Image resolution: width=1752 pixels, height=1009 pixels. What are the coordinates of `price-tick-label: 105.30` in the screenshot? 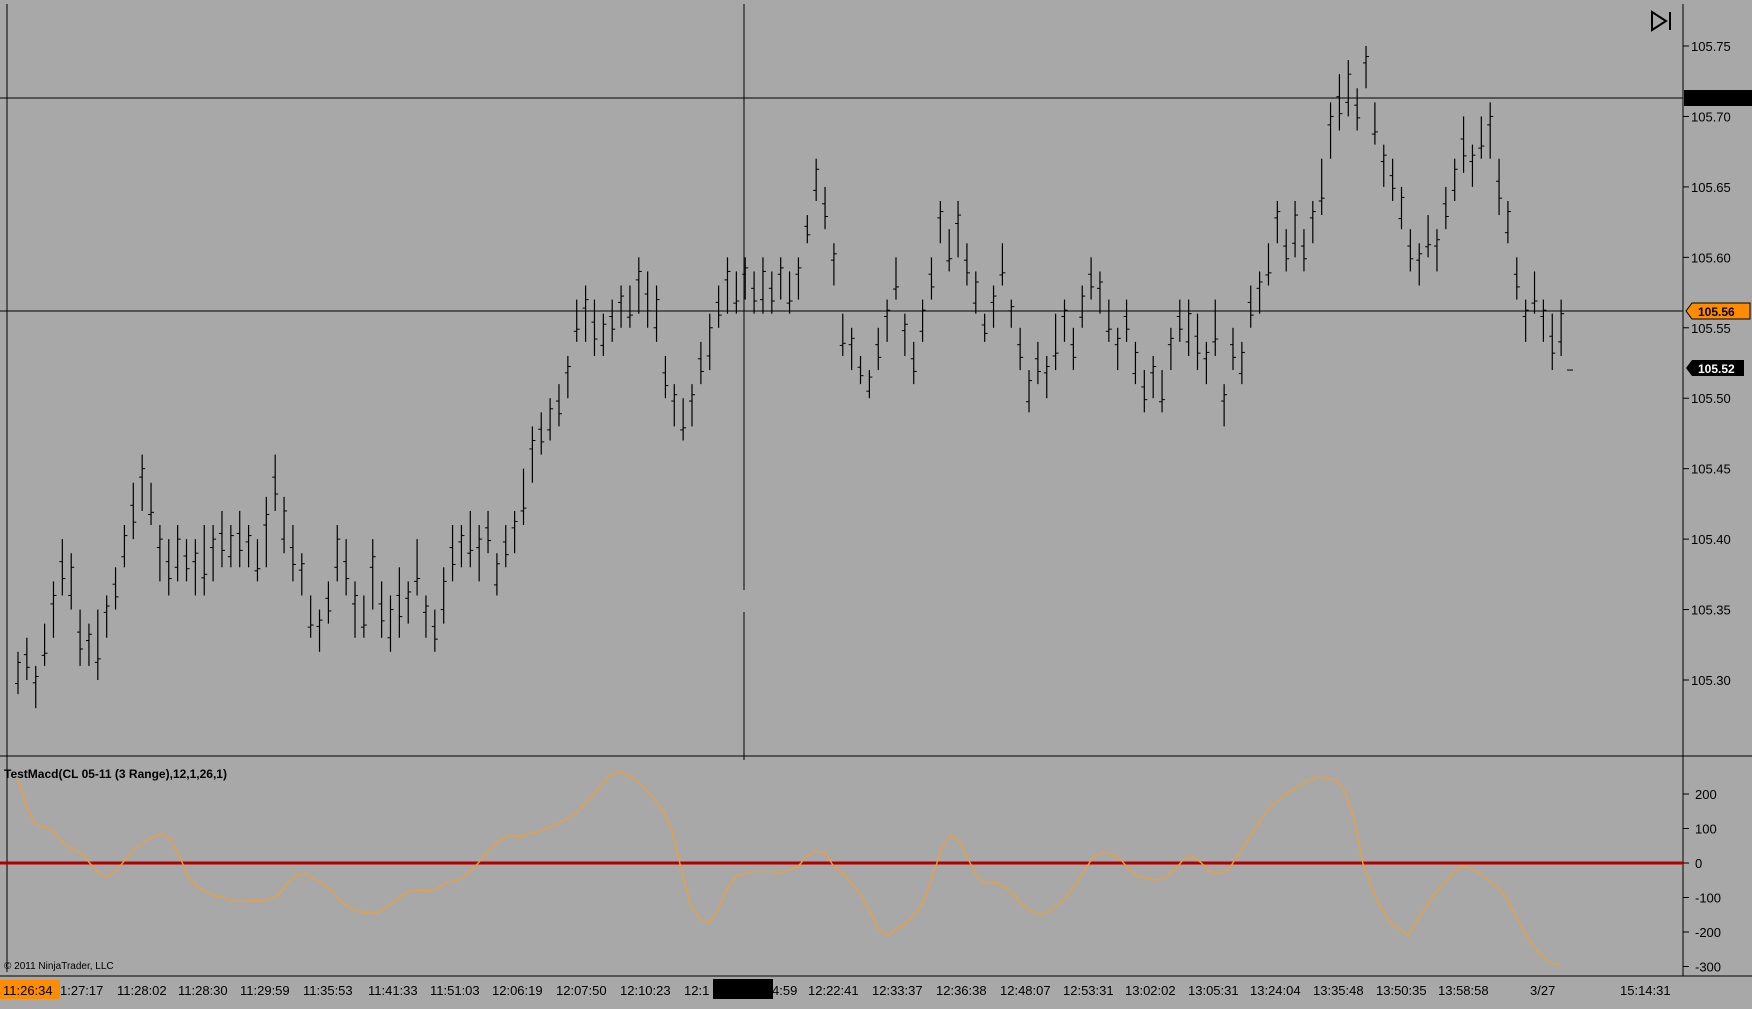 It's located at (1711, 680).